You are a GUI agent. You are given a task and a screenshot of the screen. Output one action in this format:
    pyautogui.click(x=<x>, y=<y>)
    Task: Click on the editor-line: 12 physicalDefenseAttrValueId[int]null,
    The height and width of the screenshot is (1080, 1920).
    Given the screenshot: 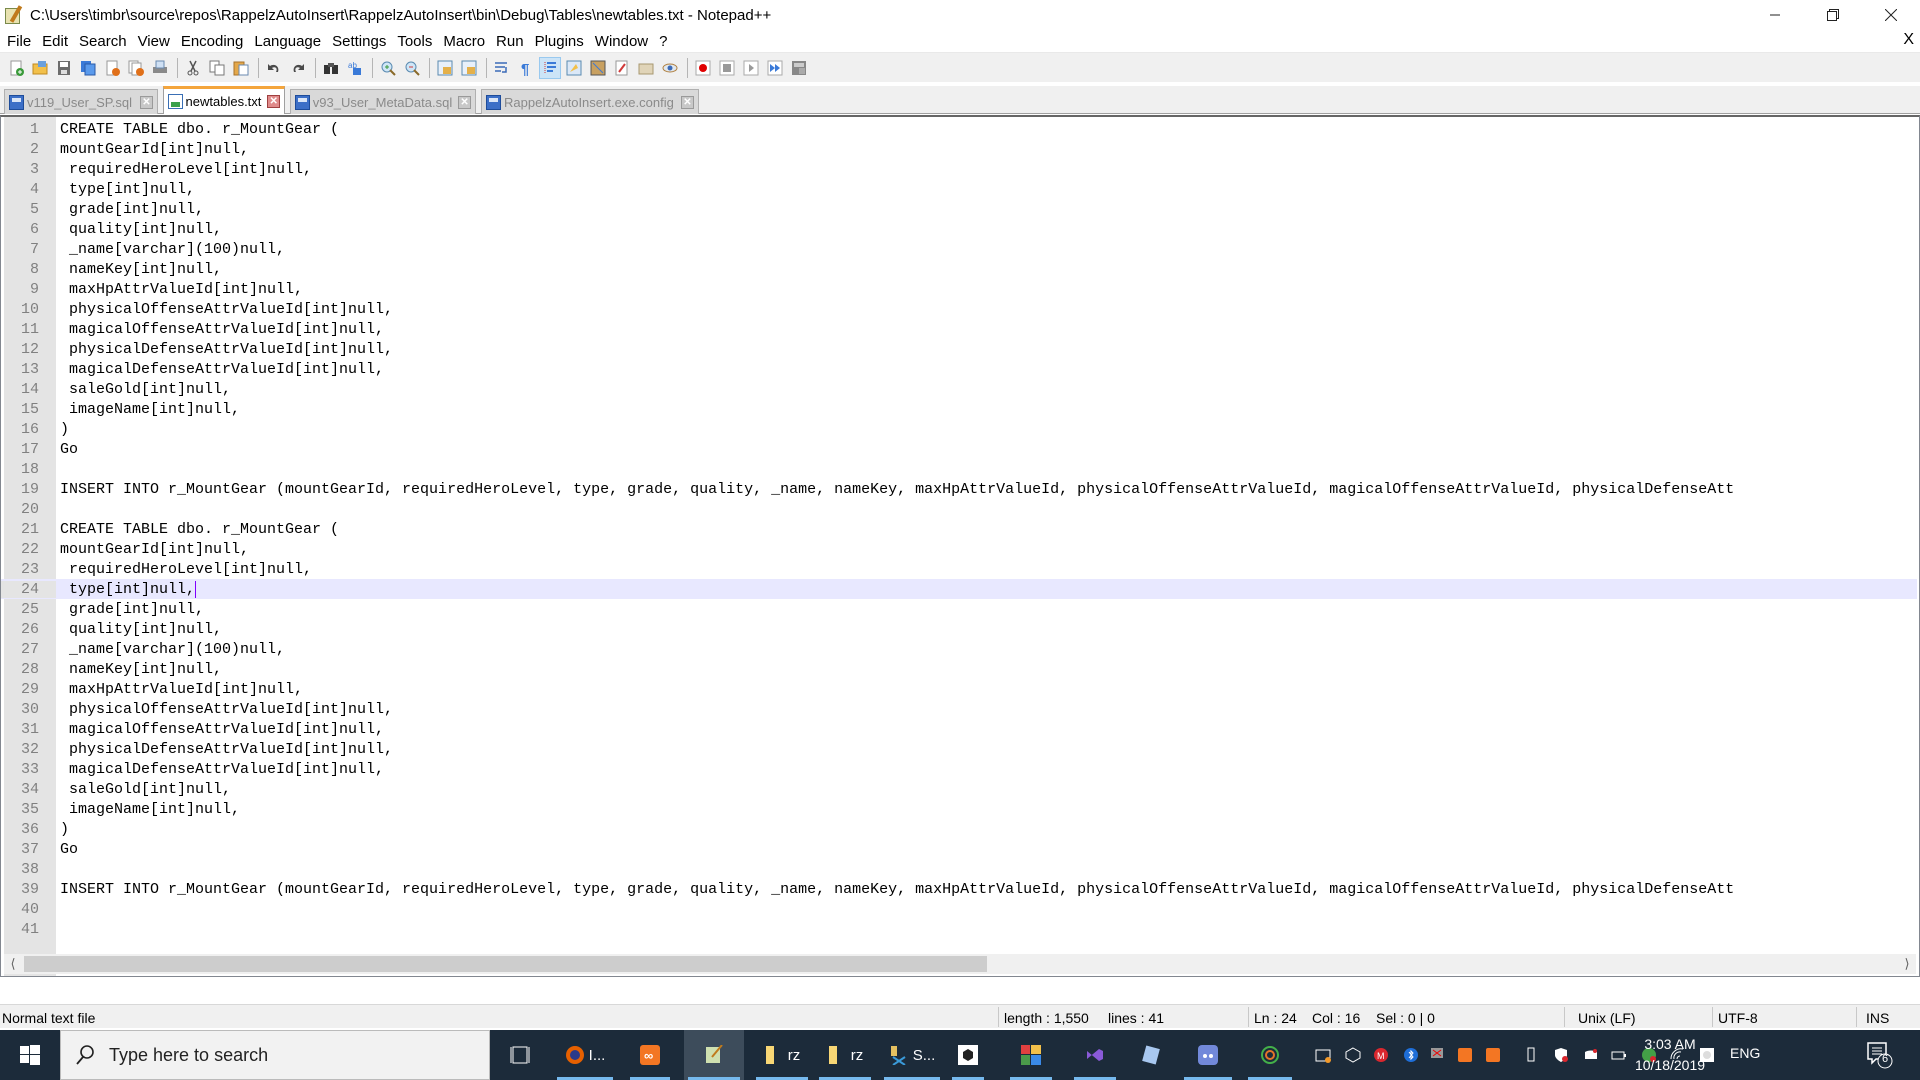 What is the action you would take?
    pyautogui.click(x=959, y=349)
    